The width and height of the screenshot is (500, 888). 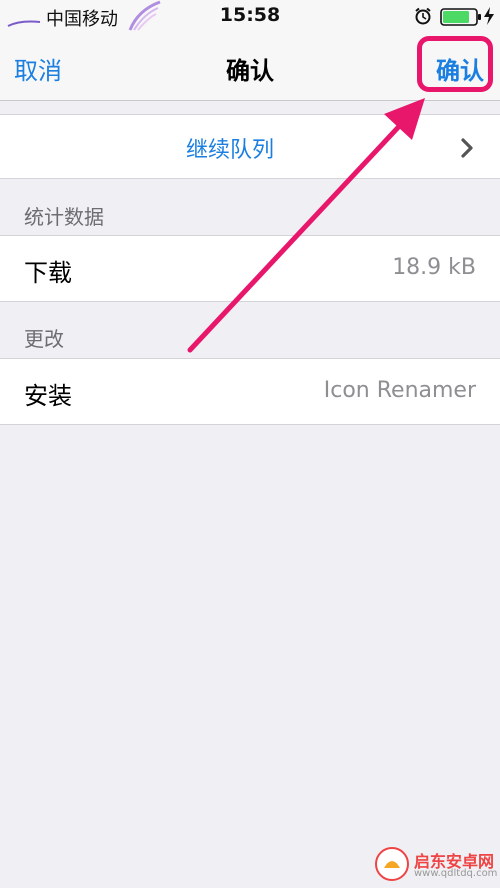 I want to click on watermark: 启东安卓网 www.qdltdq.com, so click(x=436, y=865).